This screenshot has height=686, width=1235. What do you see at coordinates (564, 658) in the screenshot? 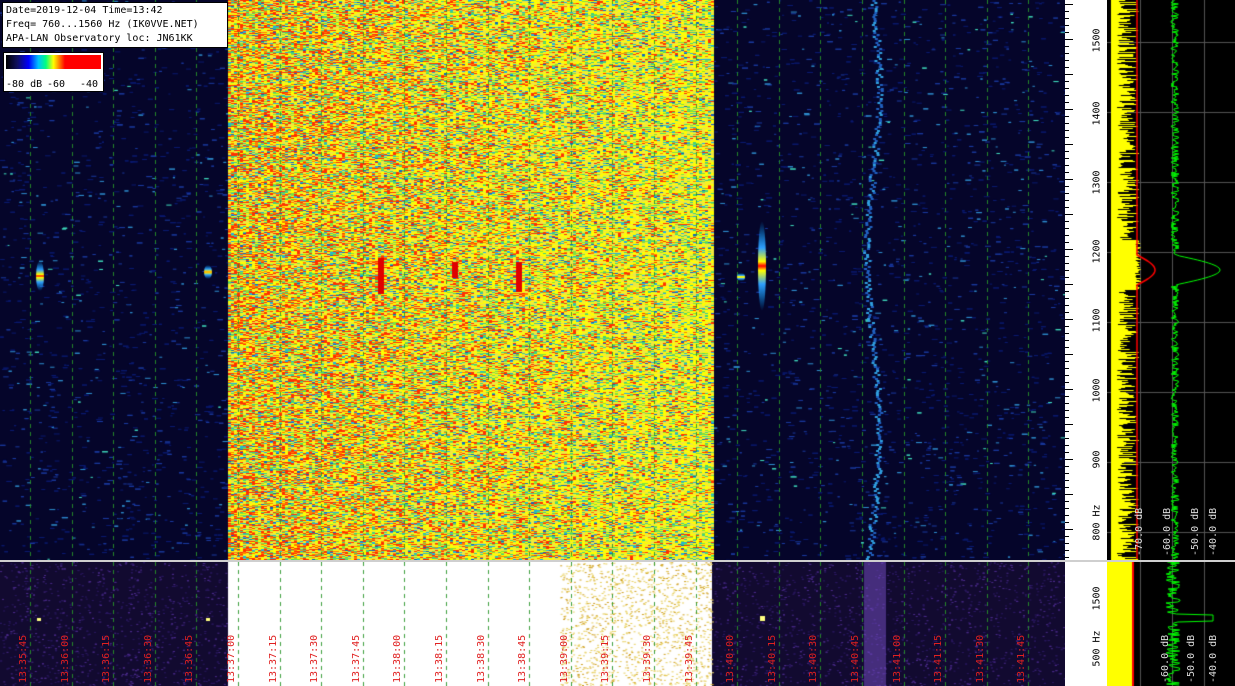
I see `time-tick-label: 13:39:00` at bounding box center [564, 658].